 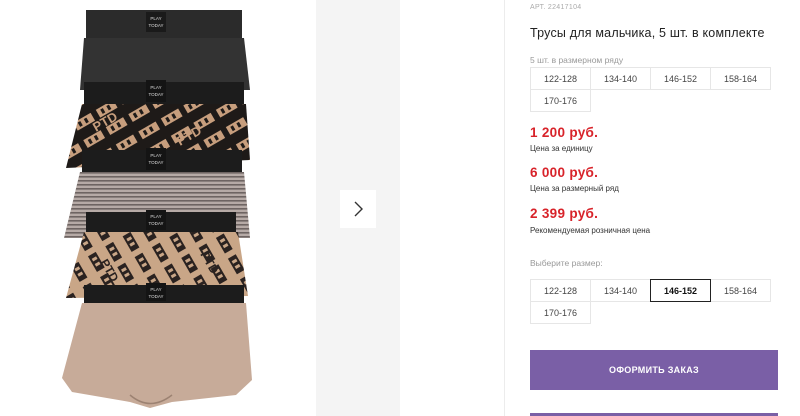 What do you see at coordinates (504, 208) in the screenshot?
I see `divider` at bounding box center [504, 208].